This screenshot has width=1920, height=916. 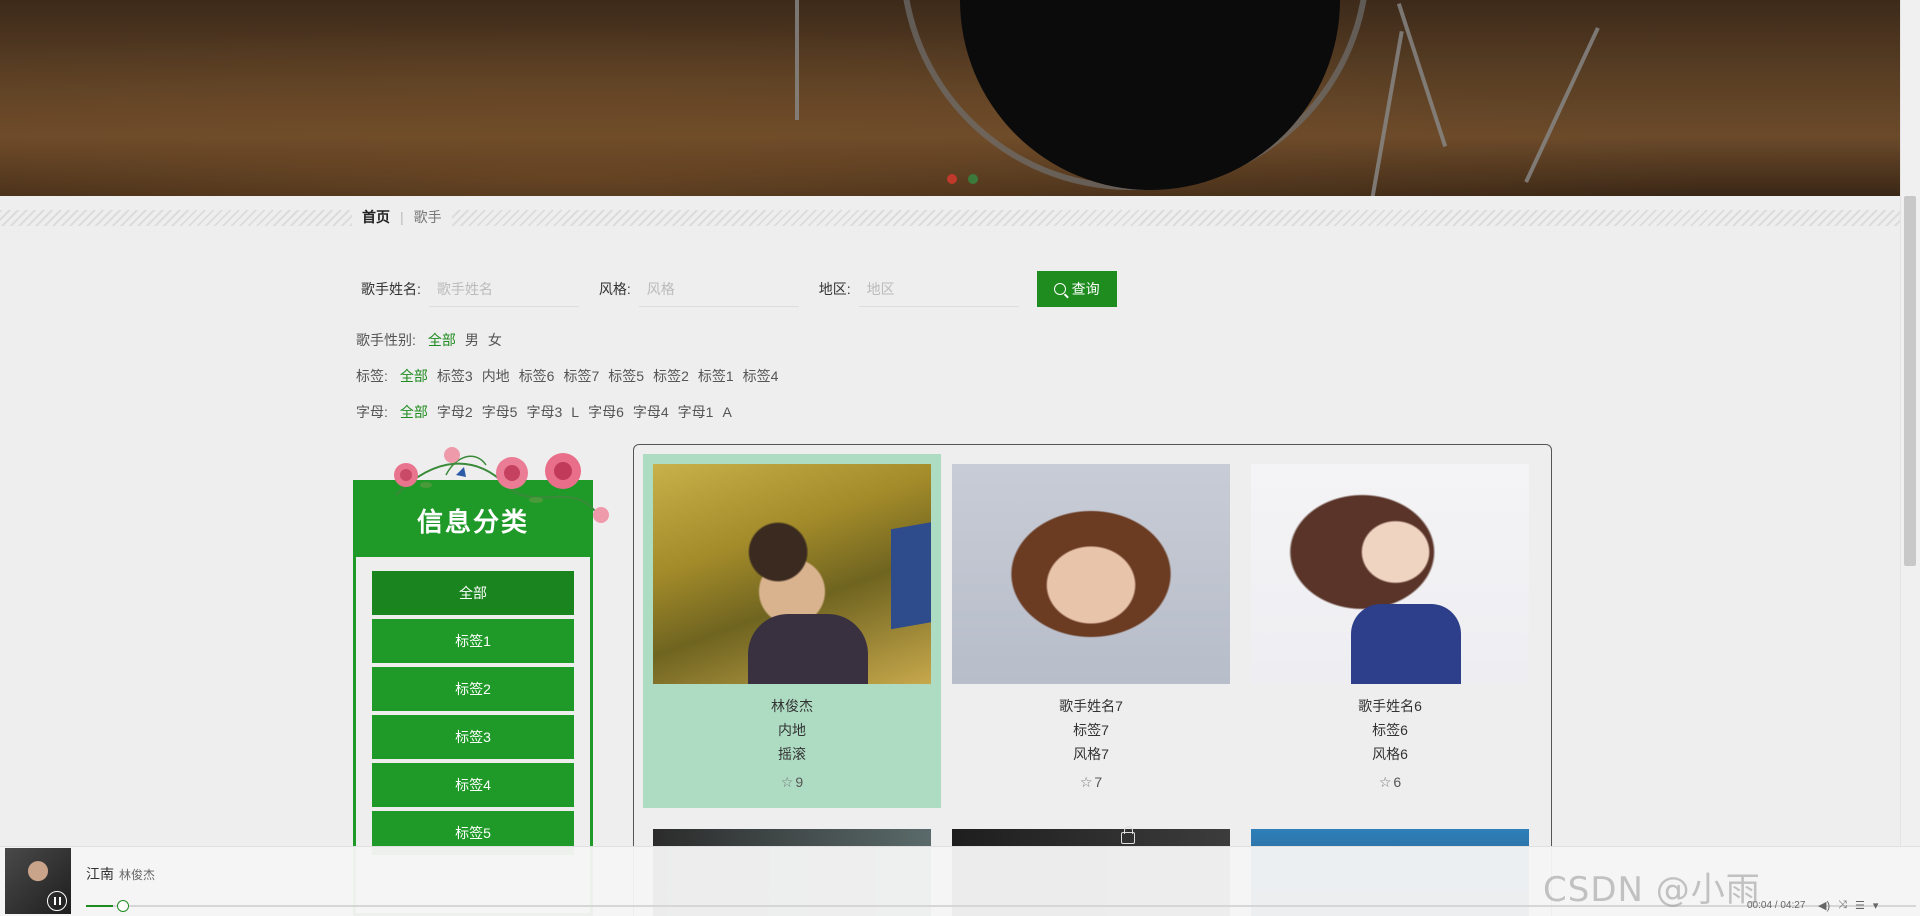 What do you see at coordinates (427, 217) in the screenshot?
I see `breadcrumb-current: 歌手` at bounding box center [427, 217].